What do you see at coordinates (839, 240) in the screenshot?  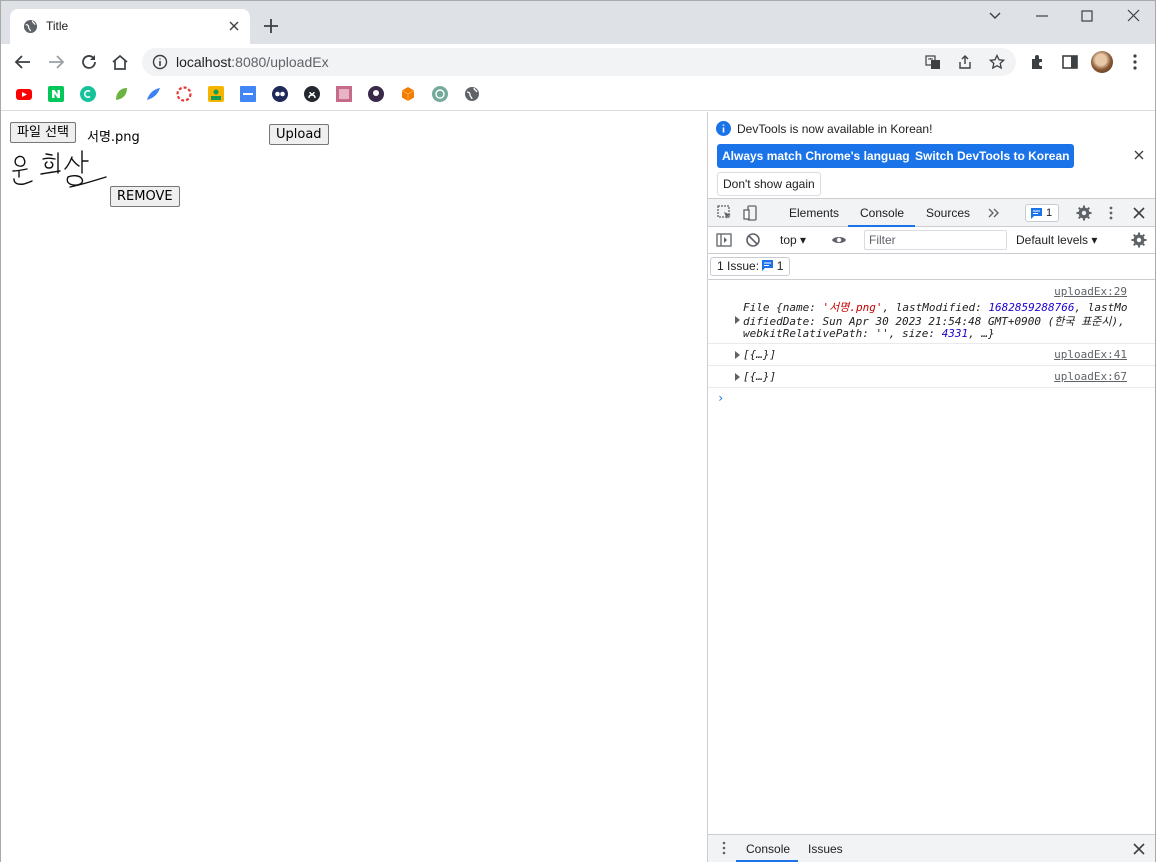 I see `eye-icon` at bounding box center [839, 240].